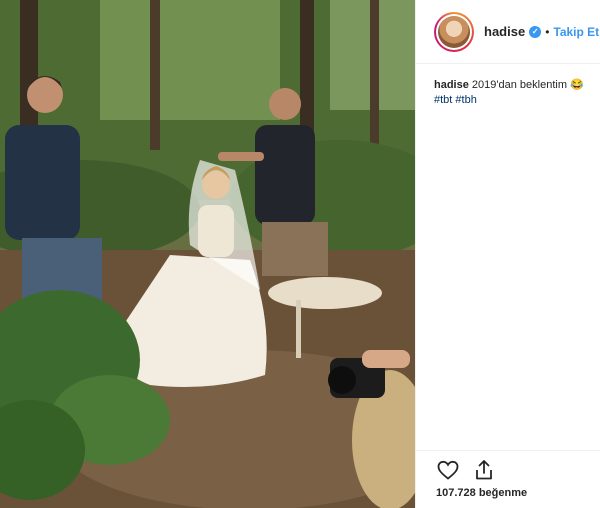 The image size is (600, 508). Describe the element at coordinates (508, 493) in the screenshot. I see `likes-count: 107.728 beğenme` at that location.